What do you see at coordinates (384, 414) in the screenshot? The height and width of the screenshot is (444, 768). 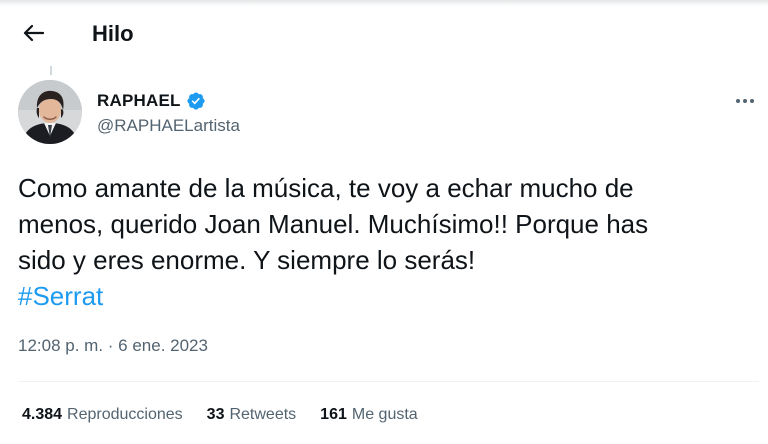 I see `stat-label: Me gusta` at bounding box center [384, 414].